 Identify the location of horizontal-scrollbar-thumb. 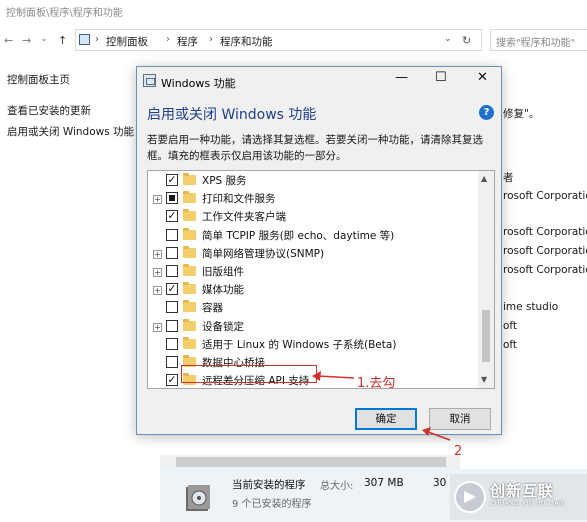
(311, 462).